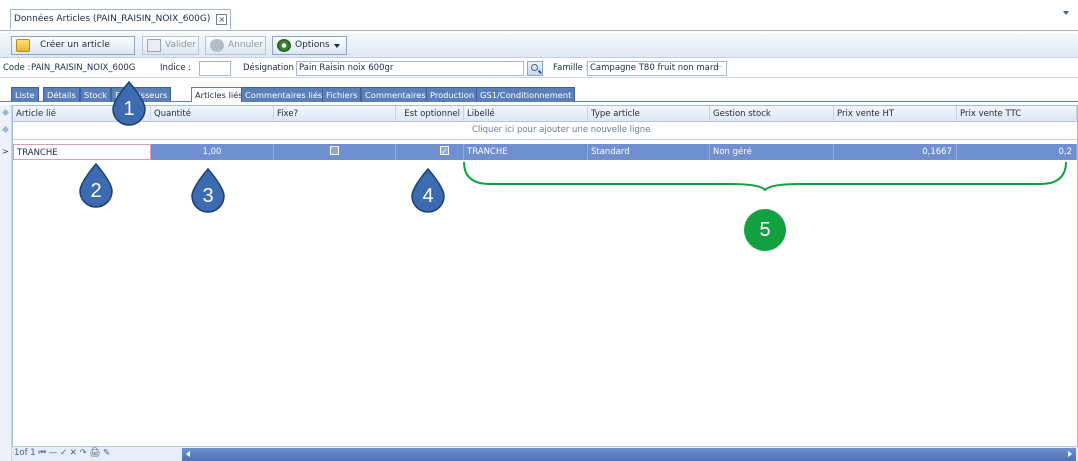 The height and width of the screenshot is (461, 1078). I want to click on options-icon, so click(284, 45).